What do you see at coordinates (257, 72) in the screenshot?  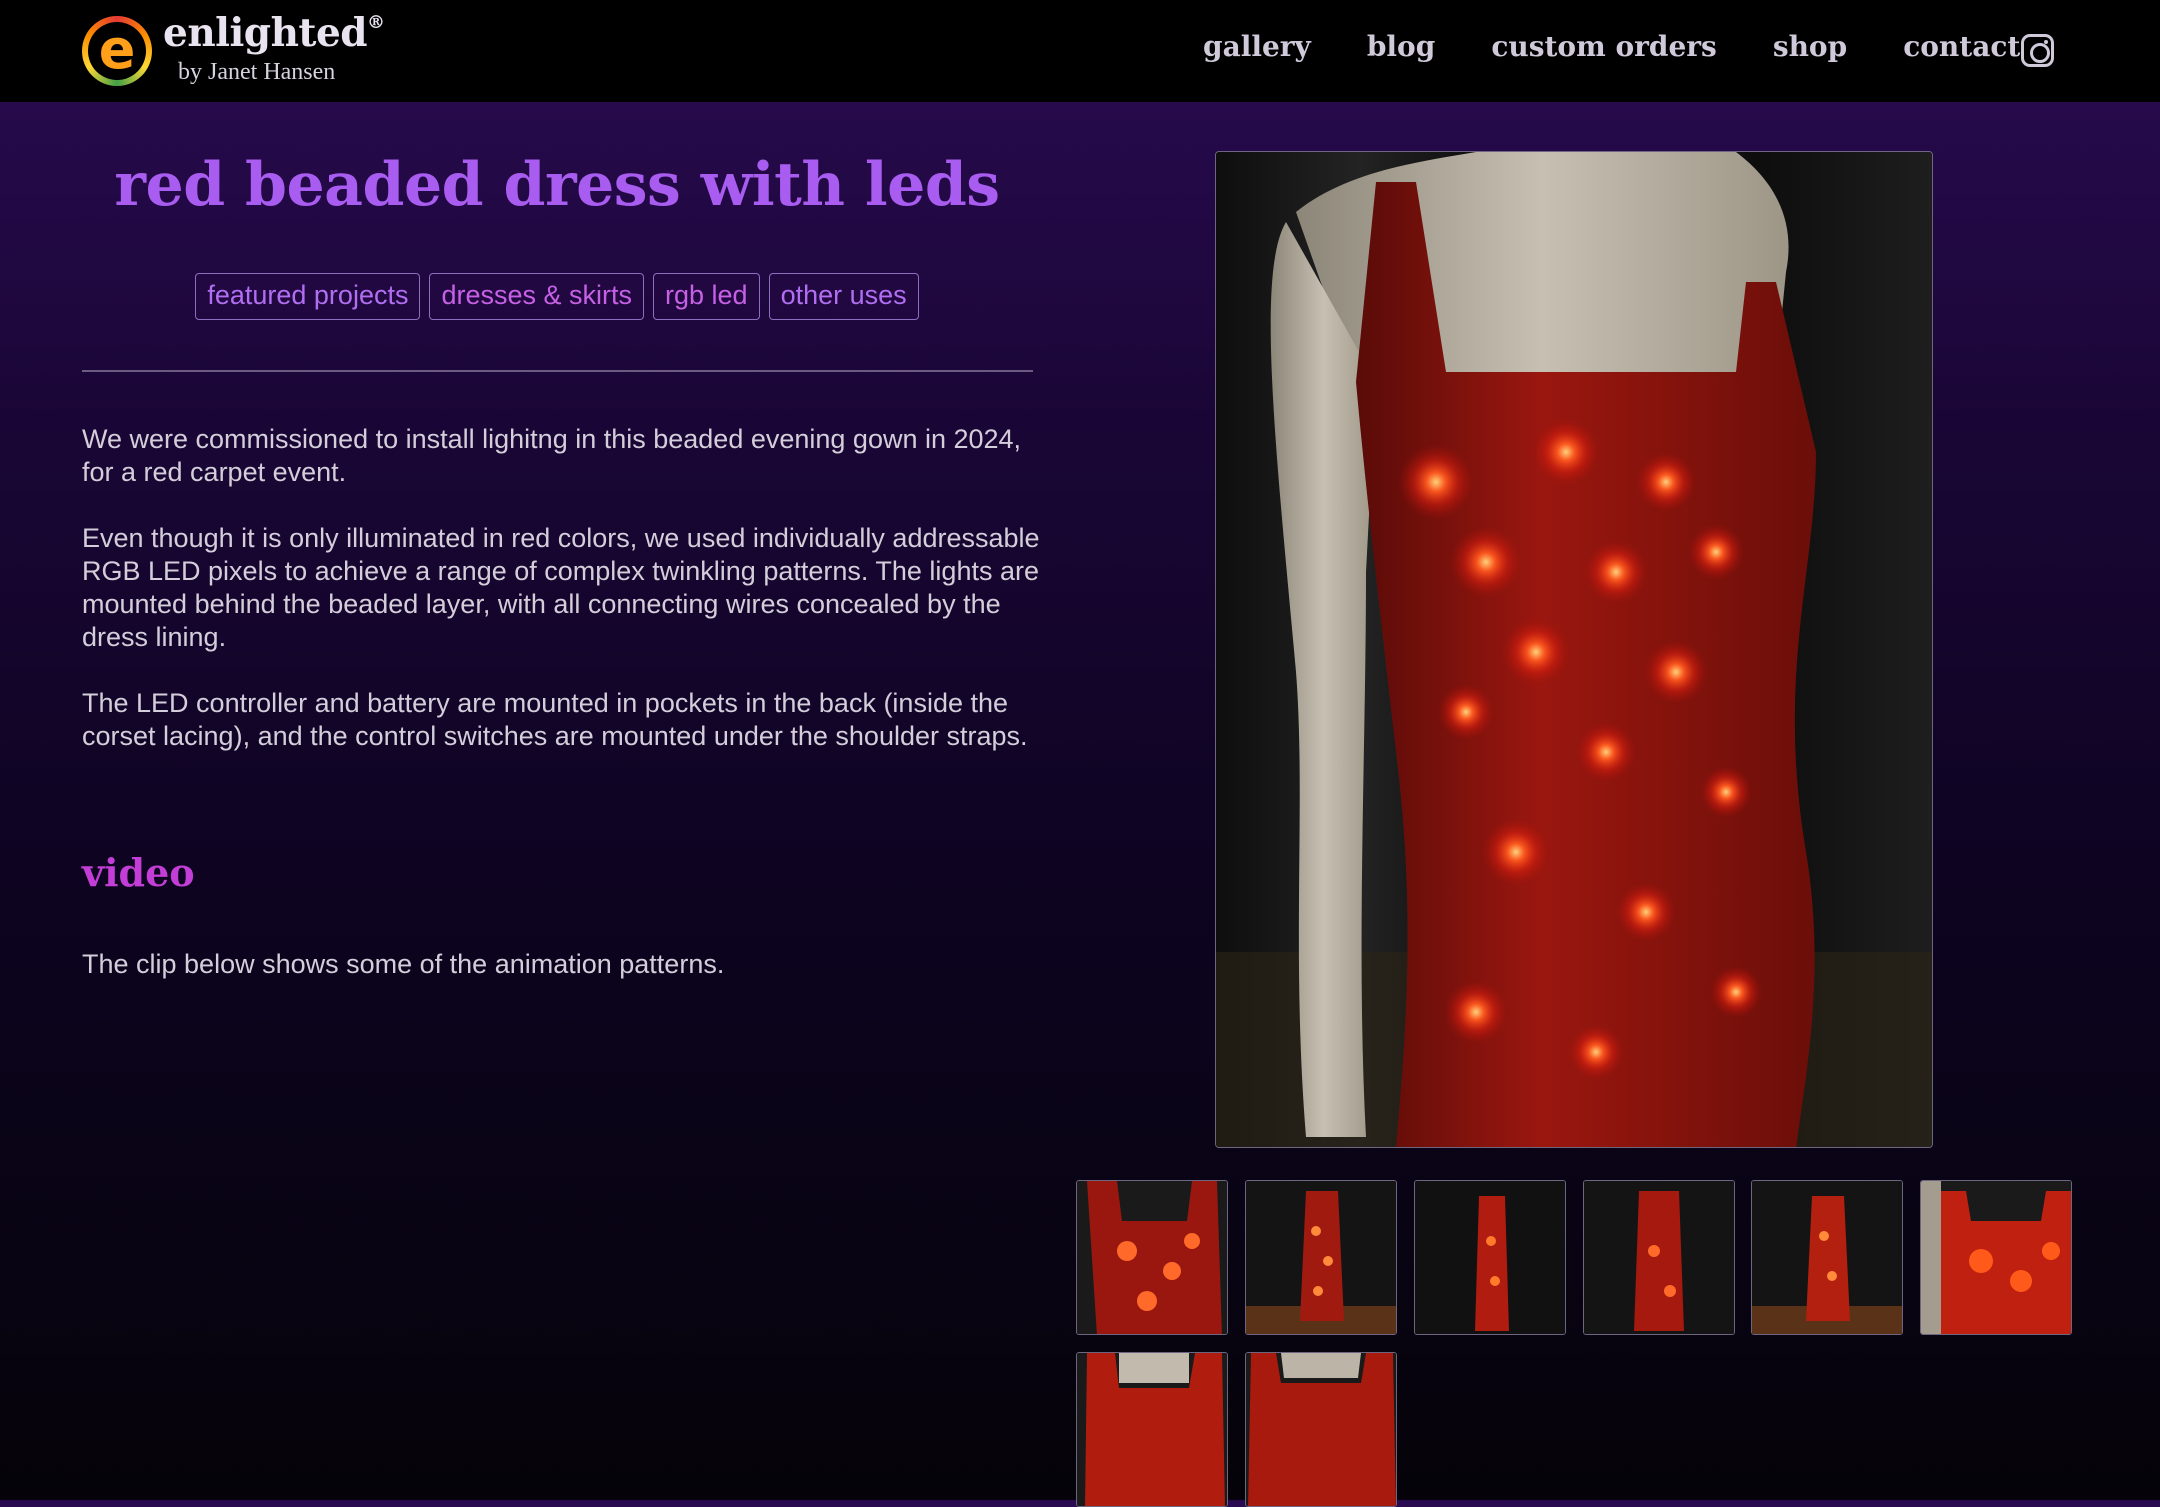 I see `brand-byline: by Janet Hansen` at bounding box center [257, 72].